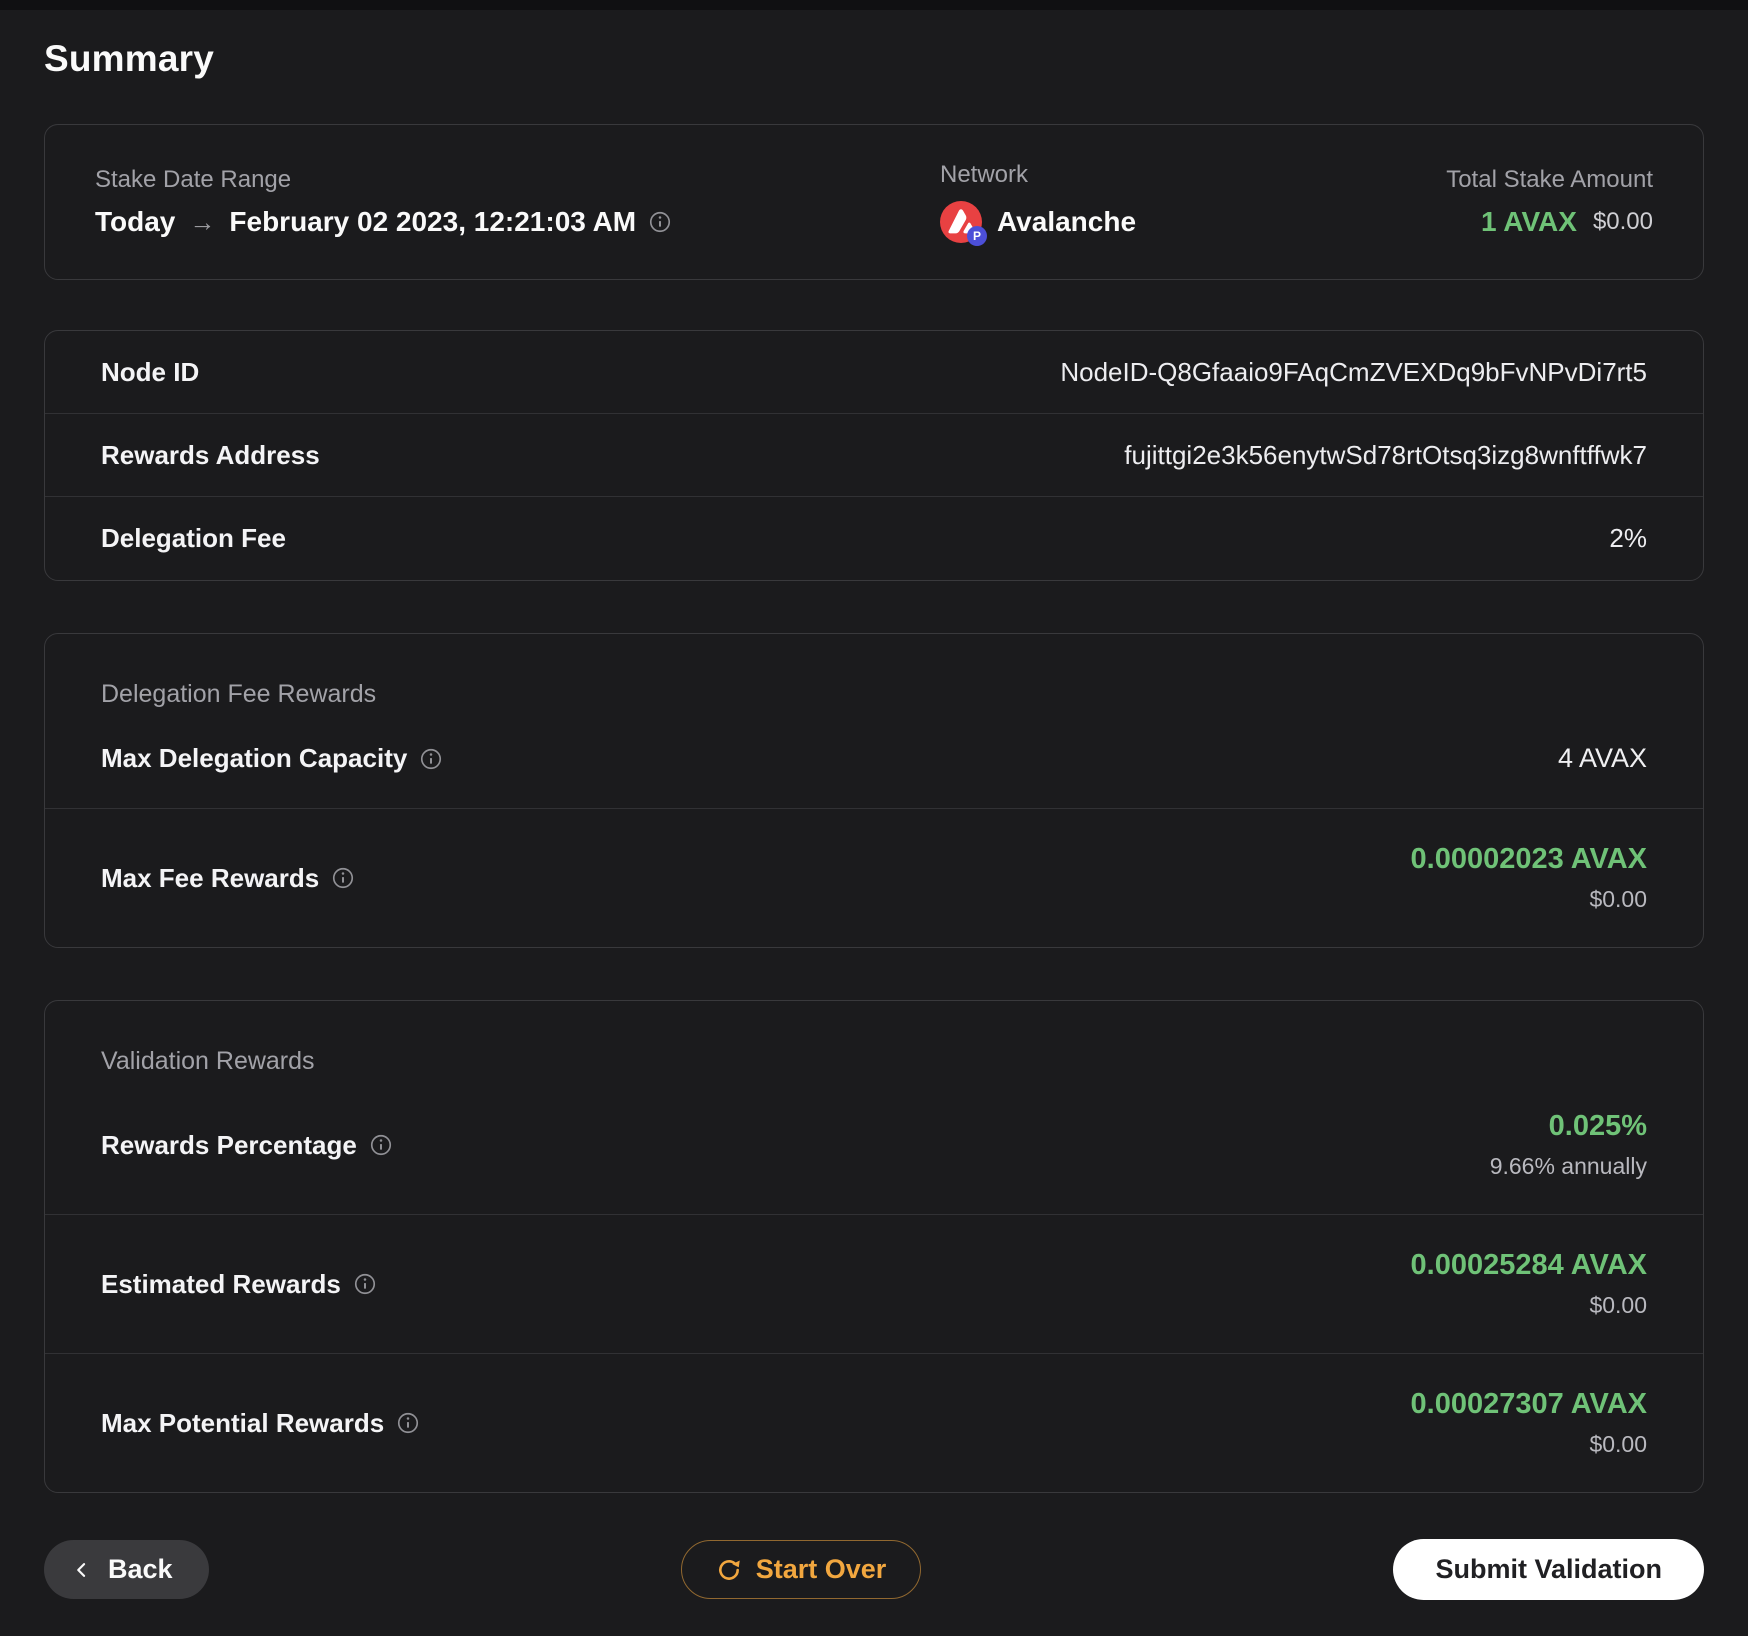  I want to click on submit-validation-label: Submit Validation, so click(1548, 1569).